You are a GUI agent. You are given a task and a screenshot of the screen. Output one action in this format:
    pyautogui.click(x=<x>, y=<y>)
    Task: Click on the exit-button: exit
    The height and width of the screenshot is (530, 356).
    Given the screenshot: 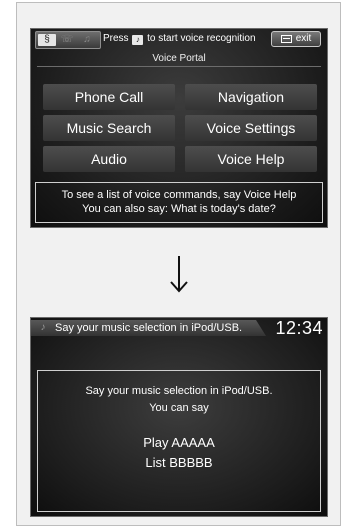 What is the action you would take?
    pyautogui.click(x=296, y=39)
    